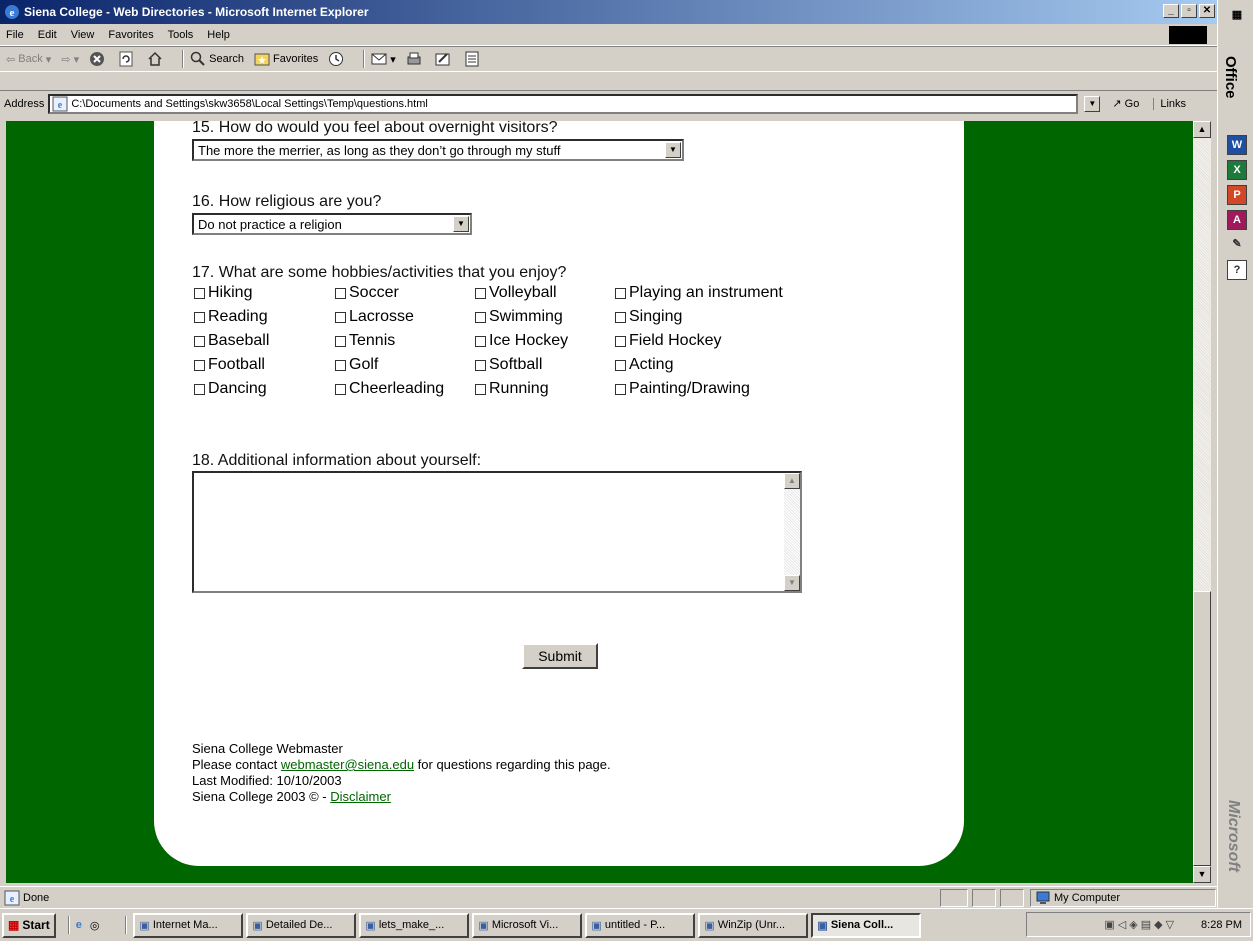 The width and height of the screenshot is (1253, 941). What do you see at coordinates (181, 35) in the screenshot?
I see `menu-tools: Tools` at bounding box center [181, 35].